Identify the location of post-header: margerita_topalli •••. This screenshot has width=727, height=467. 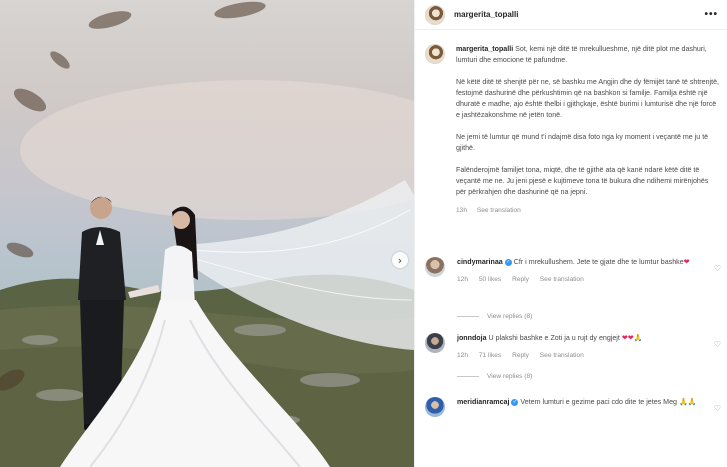
(571, 15).